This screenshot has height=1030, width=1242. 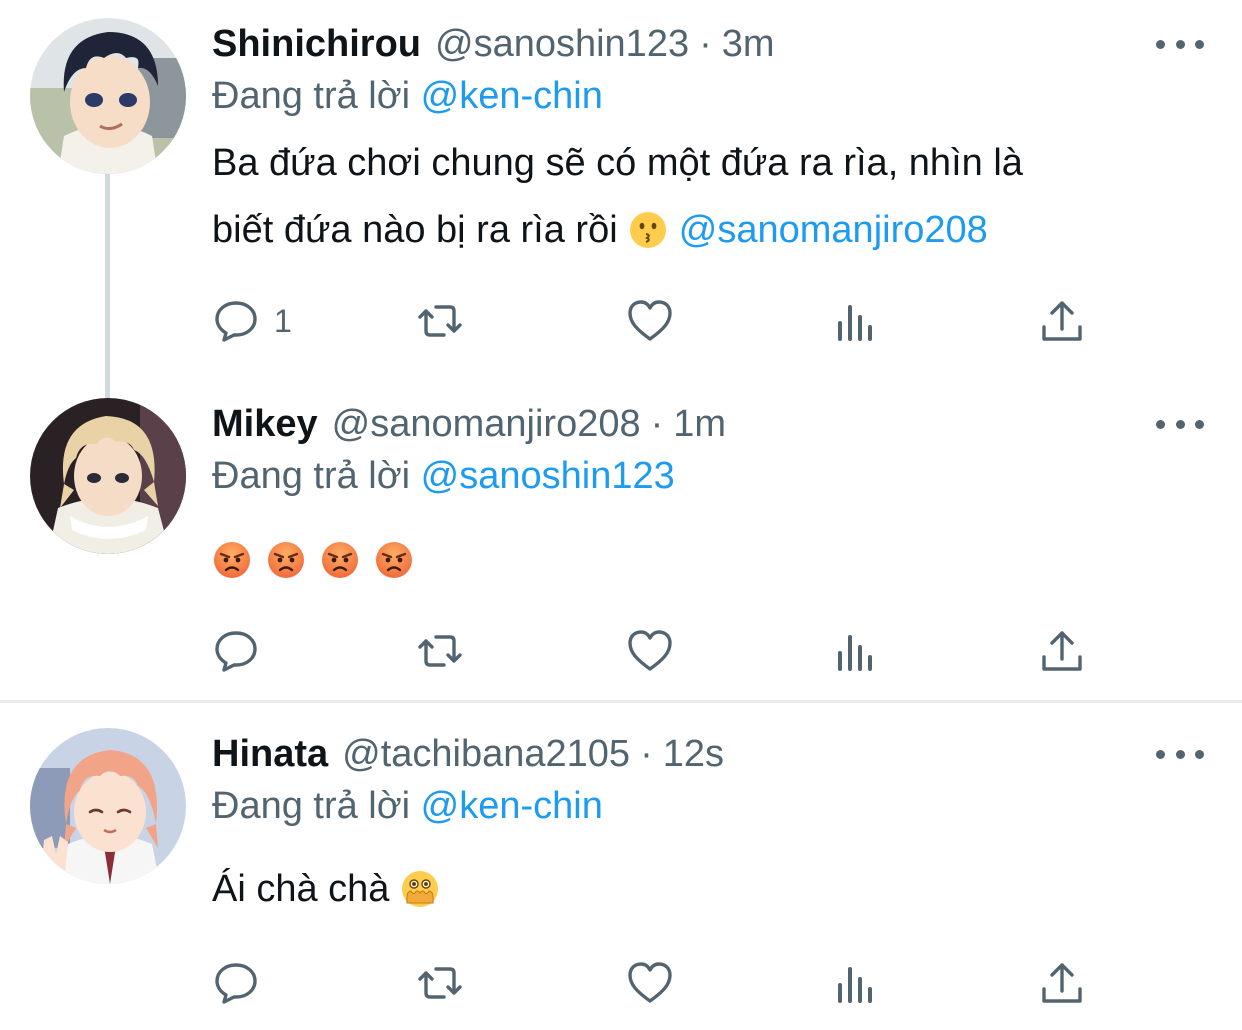 What do you see at coordinates (748, 44) in the screenshot?
I see `timestamp: 3m` at bounding box center [748, 44].